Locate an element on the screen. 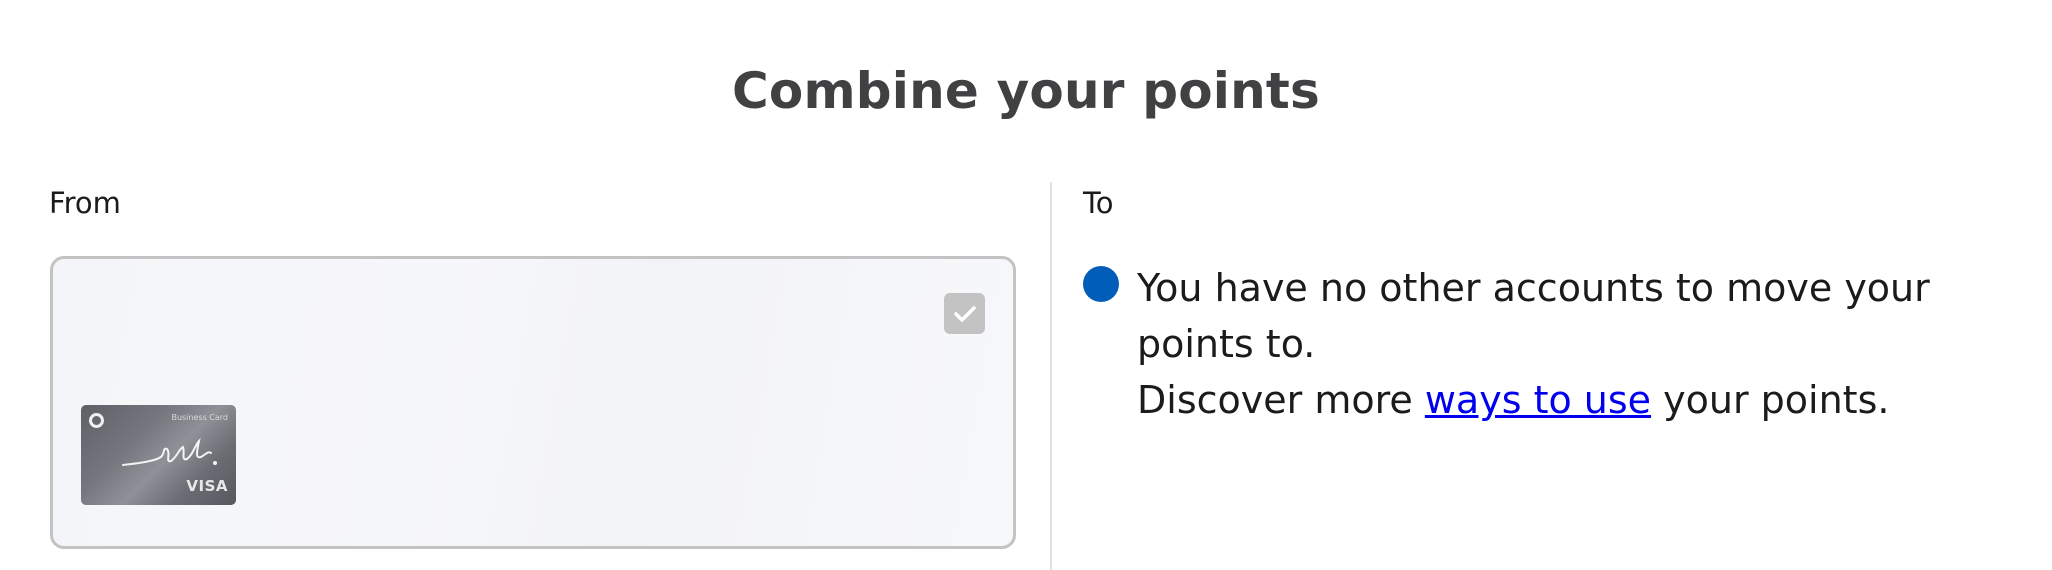  card-brand-text: Business Card is located at coordinates (199, 417).